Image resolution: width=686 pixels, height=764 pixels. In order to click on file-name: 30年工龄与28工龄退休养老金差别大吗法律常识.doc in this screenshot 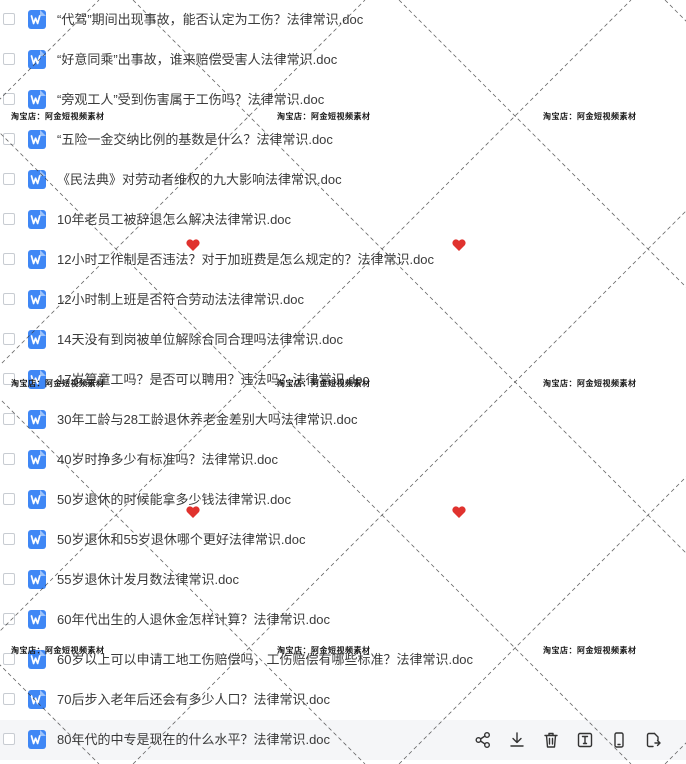, I will do `click(207, 420)`.